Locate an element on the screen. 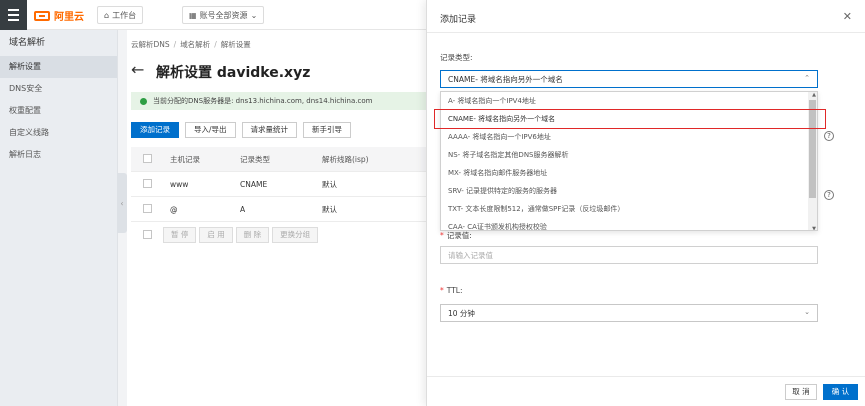 This screenshot has width=865, height=406. drawer-title: 添加记录 is located at coordinates (458, 20).